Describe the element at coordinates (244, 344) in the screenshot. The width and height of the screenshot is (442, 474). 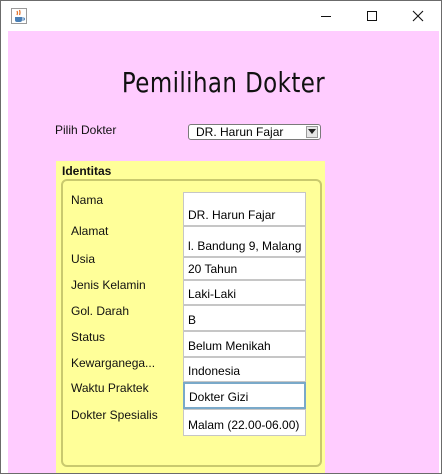
I see `status-field: Belum Menikah` at that location.